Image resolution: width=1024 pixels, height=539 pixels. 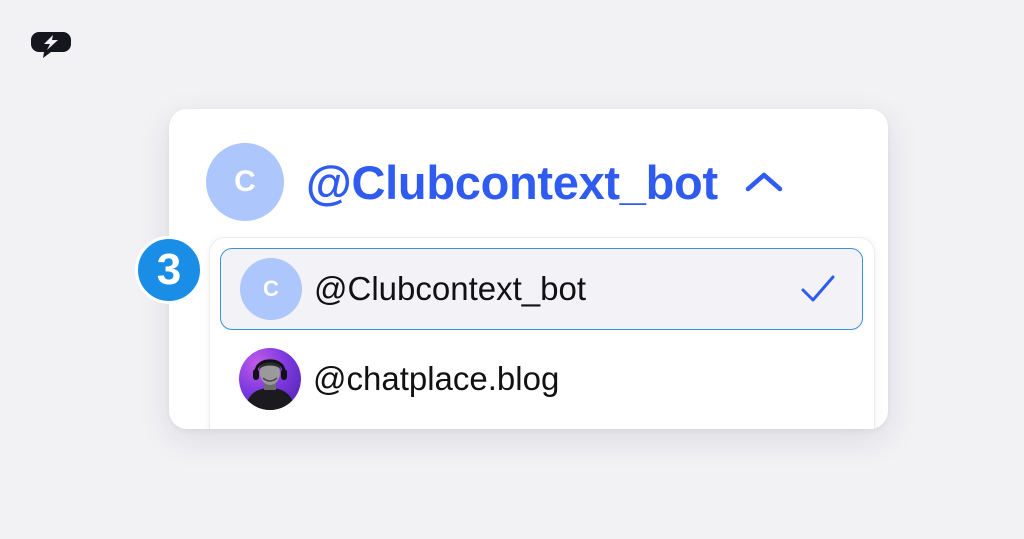 What do you see at coordinates (270, 379) in the screenshot?
I see `profile-photo-avatar` at bounding box center [270, 379].